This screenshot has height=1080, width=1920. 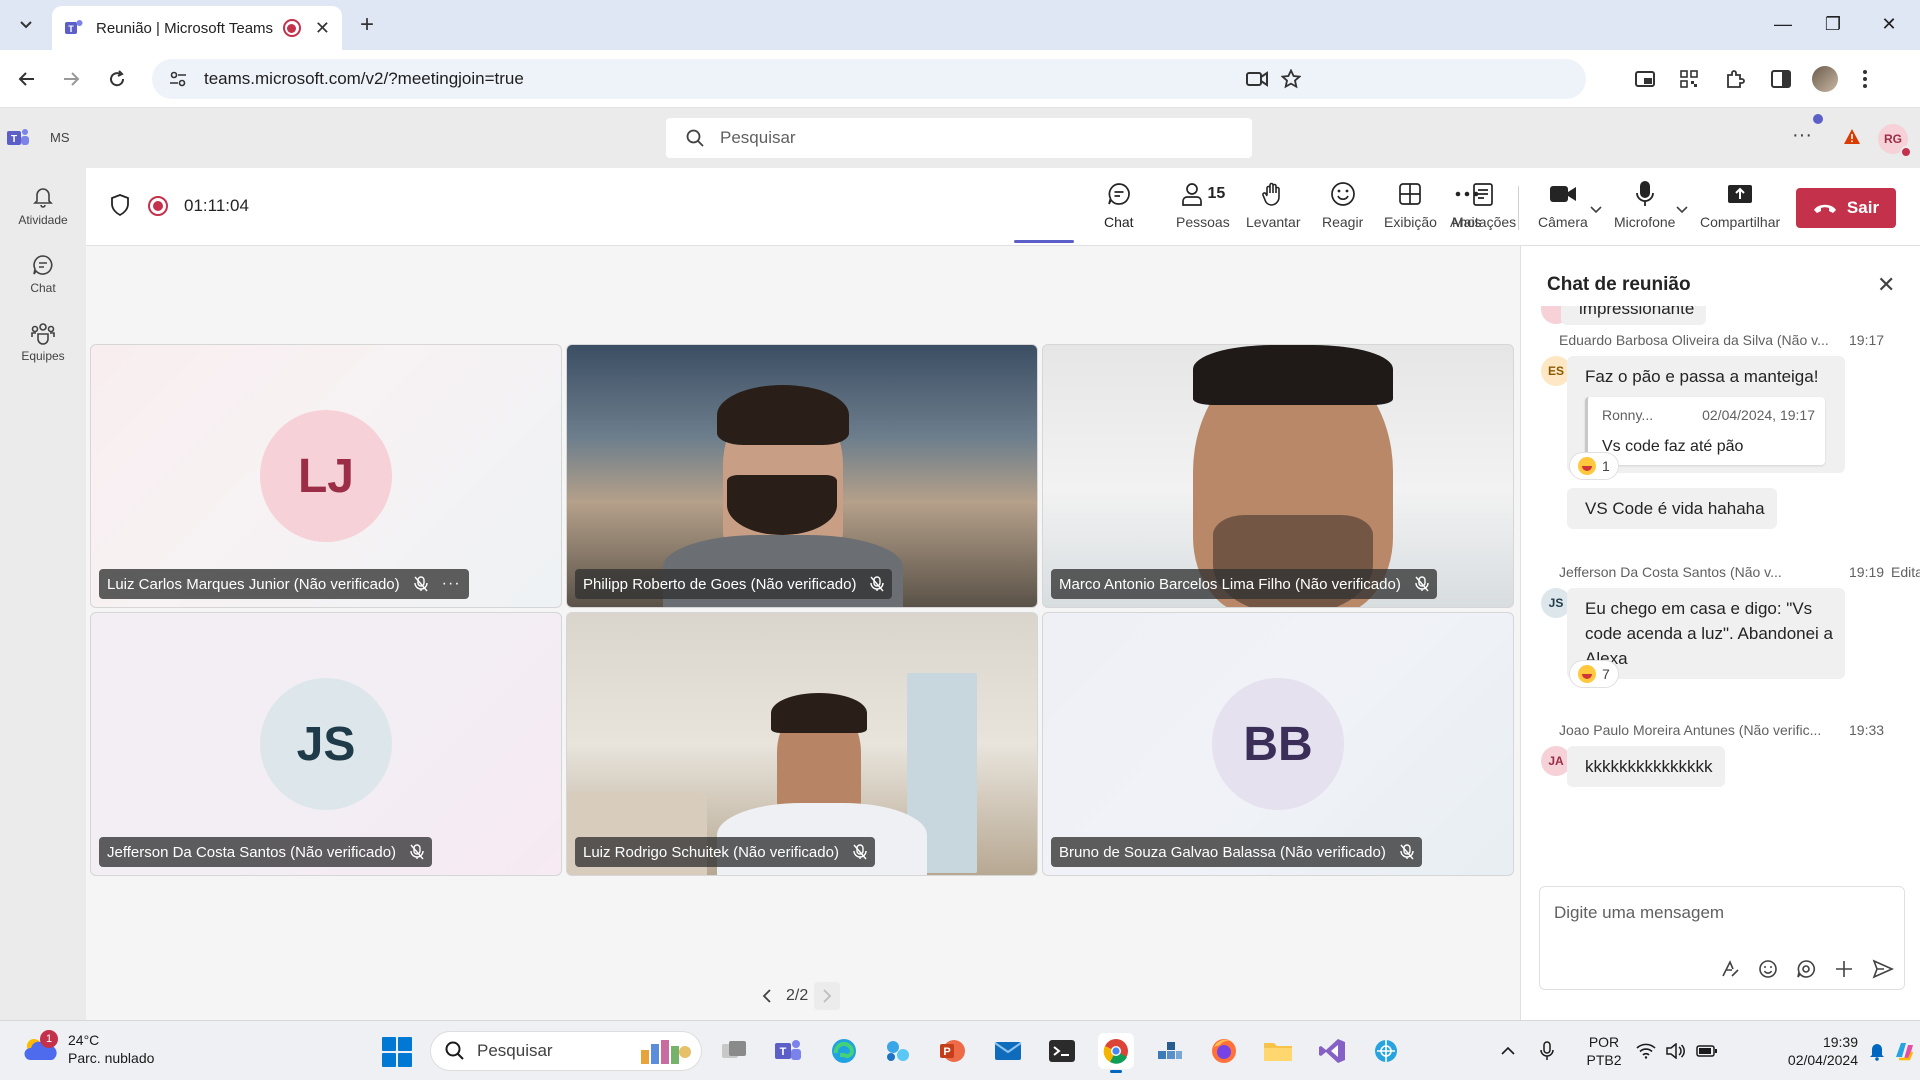 What do you see at coordinates (27, 79) in the screenshot?
I see `back-button` at bounding box center [27, 79].